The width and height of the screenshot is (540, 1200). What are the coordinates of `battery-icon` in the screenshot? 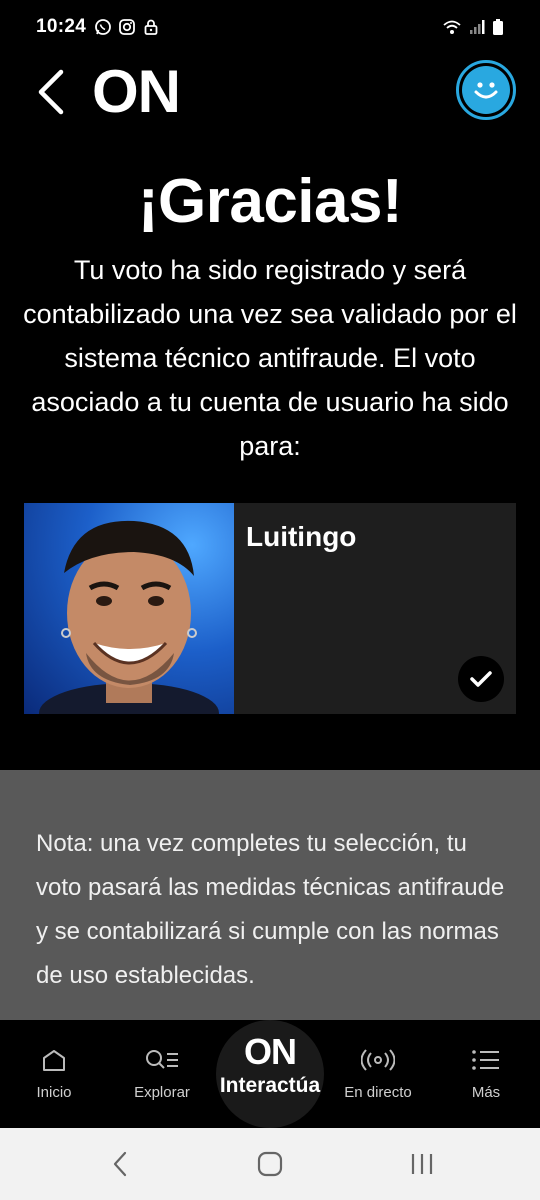 It's located at (498, 27).